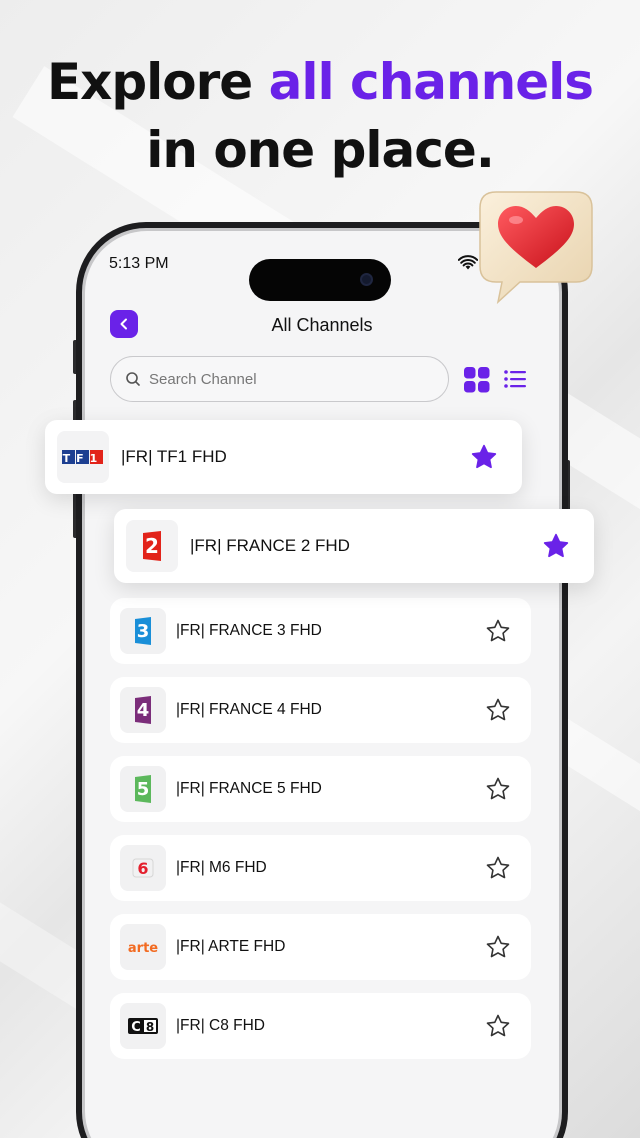 The height and width of the screenshot is (1138, 640). I want to click on channel-row-france3: 3 |FR| FRANCE 3 FHD, so click(320, 631).